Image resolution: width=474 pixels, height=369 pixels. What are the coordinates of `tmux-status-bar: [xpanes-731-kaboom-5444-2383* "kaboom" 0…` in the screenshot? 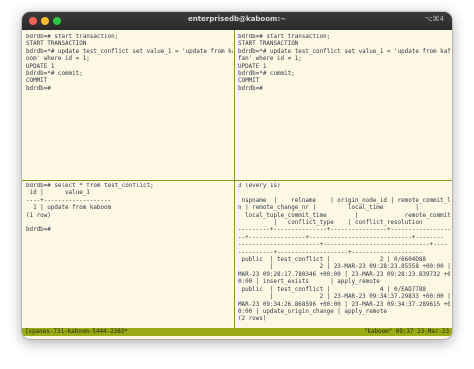 It's located at (237, 332).